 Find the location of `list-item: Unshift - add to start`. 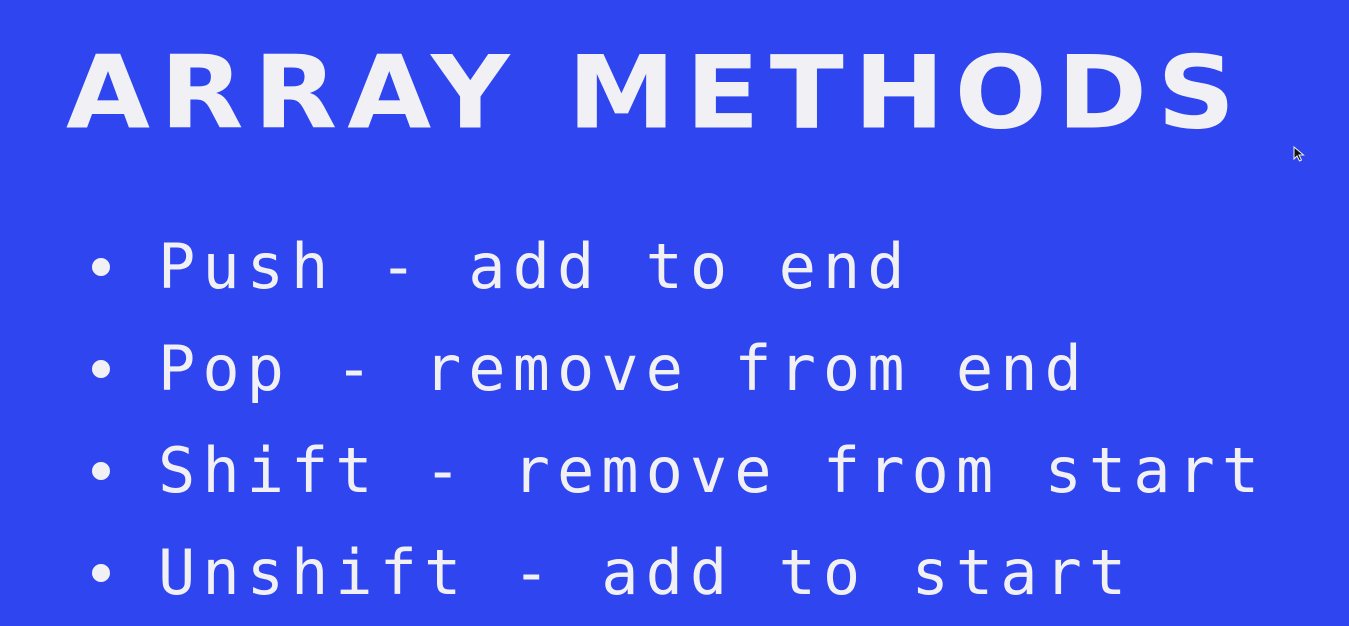

list-item: Unshift - add to start is located at coordinates (679, 573).